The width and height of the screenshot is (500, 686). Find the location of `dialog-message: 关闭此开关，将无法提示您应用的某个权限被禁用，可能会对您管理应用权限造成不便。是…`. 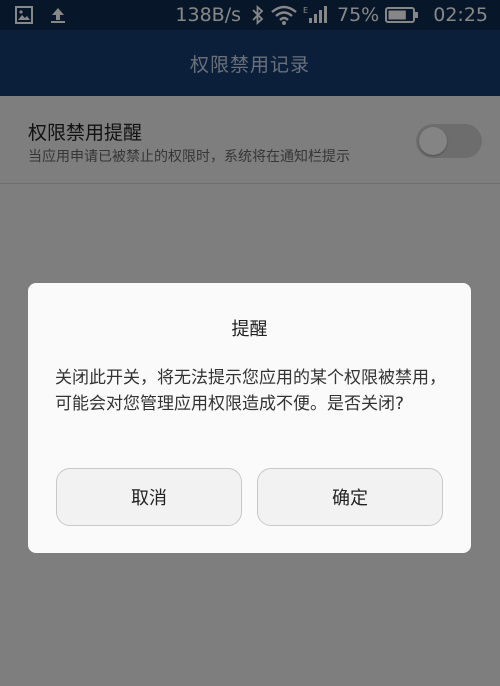

dialog-message: 关闭此开关，将无法提示您应用的某个权限被禁用，可能会对您管理应用权限造成不便。是… is located at coordinates (250, 391).